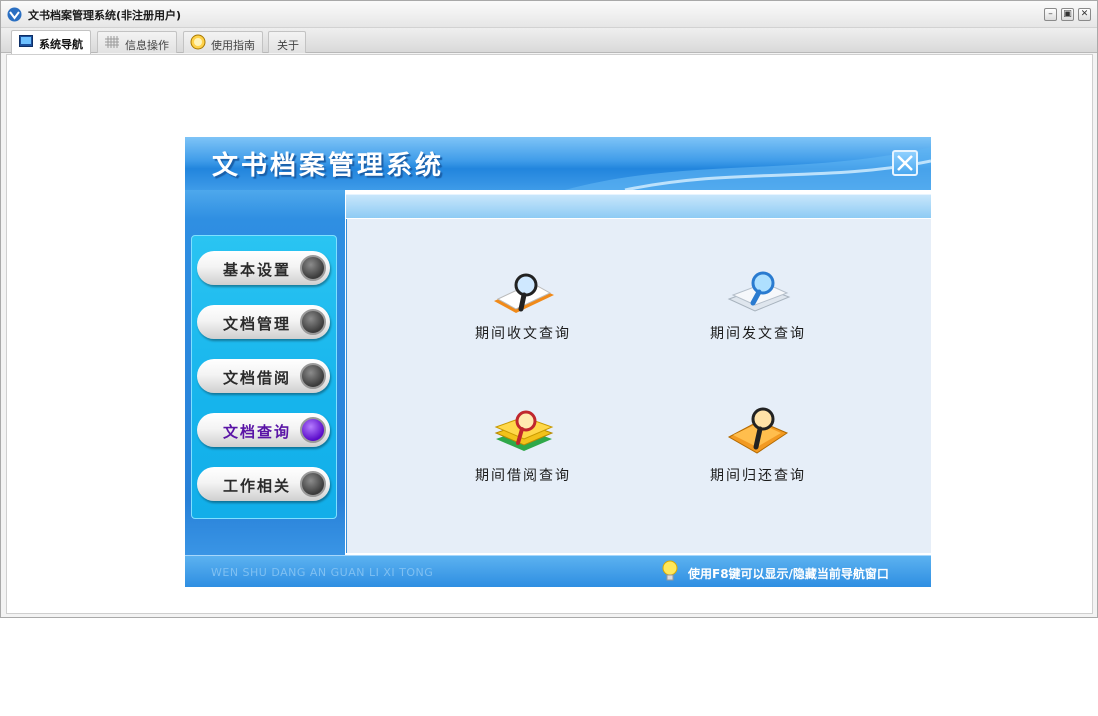 This screenshot has width=1098, height=716. I want to click on query-return-records: 期间归还查询, so click(758, 457).